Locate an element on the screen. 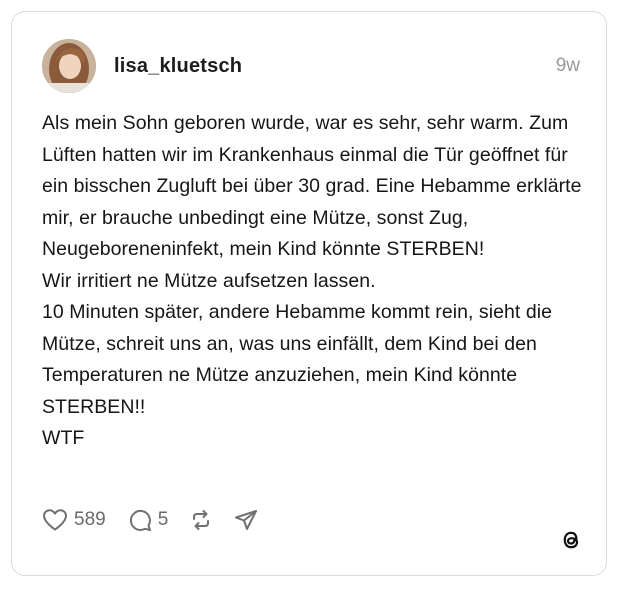 The height and width of the screenshot is (589, 620). send-icon is located at coordinates (246, 520).